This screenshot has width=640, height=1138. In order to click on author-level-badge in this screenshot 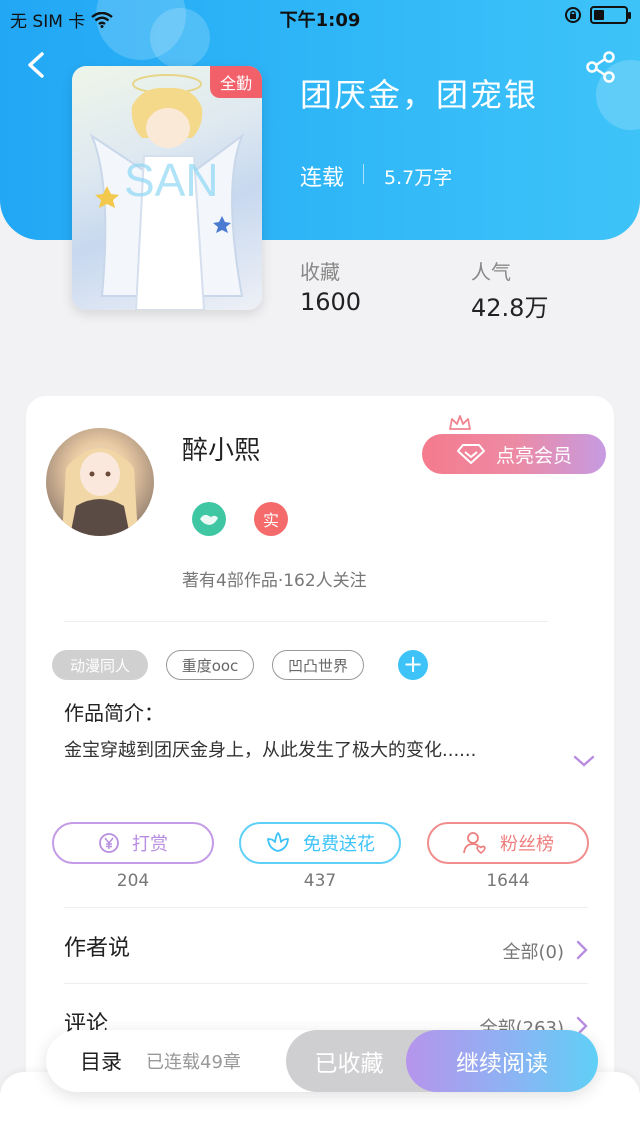, I will do `click(209, 519)`.